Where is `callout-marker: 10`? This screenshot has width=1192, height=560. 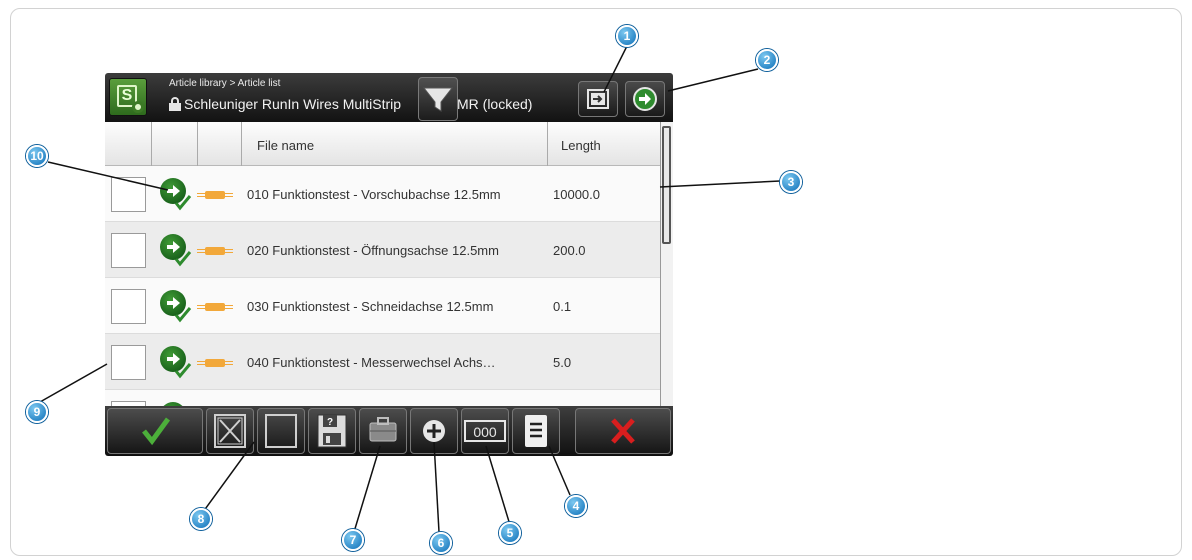 callout-marker: 10 is located at coordinates (37, 156).